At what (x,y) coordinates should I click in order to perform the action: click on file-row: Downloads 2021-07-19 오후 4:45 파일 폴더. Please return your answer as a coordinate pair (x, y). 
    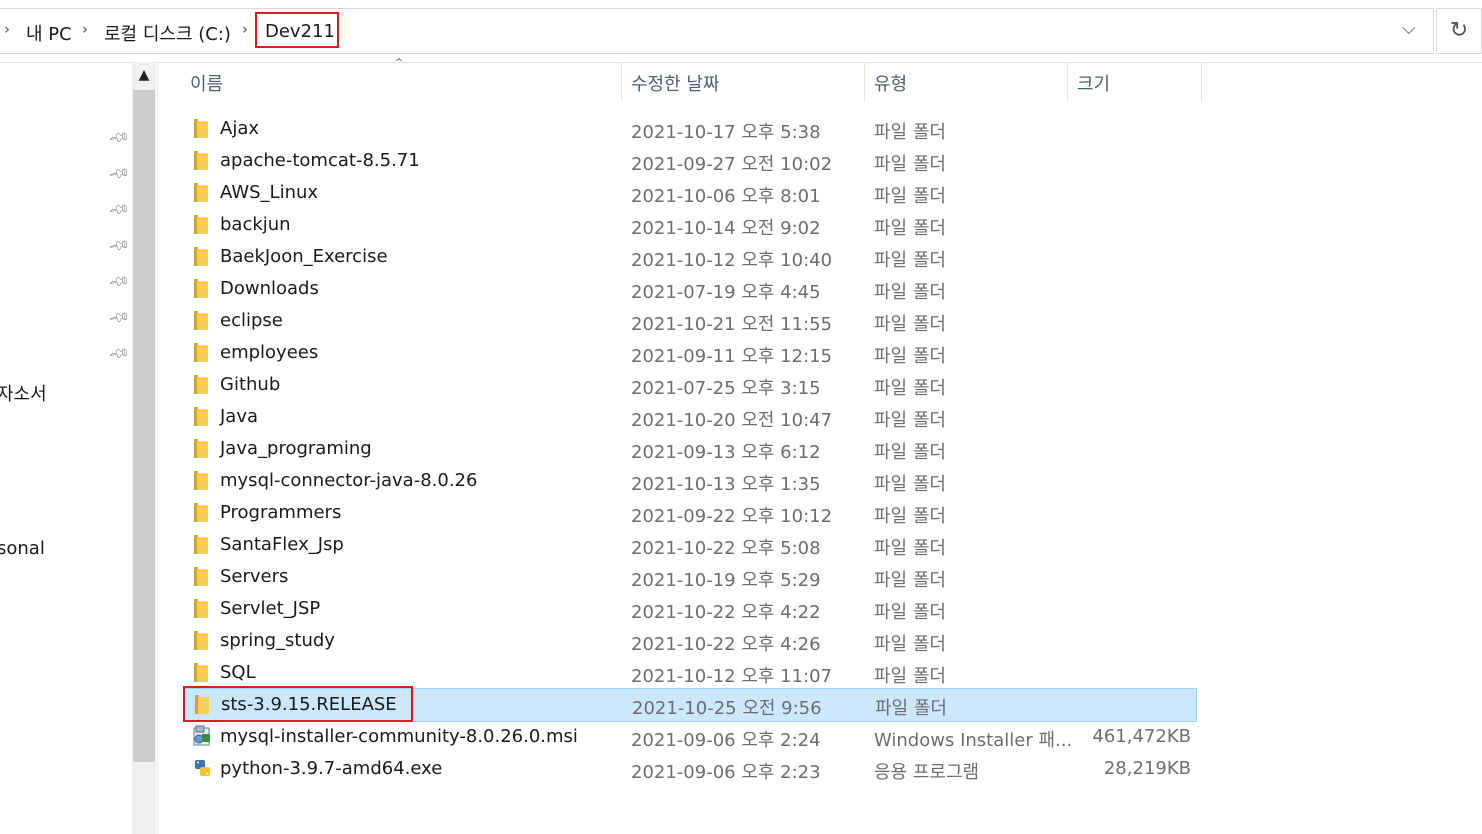
    Looking at the image, I should click on (690, 289).